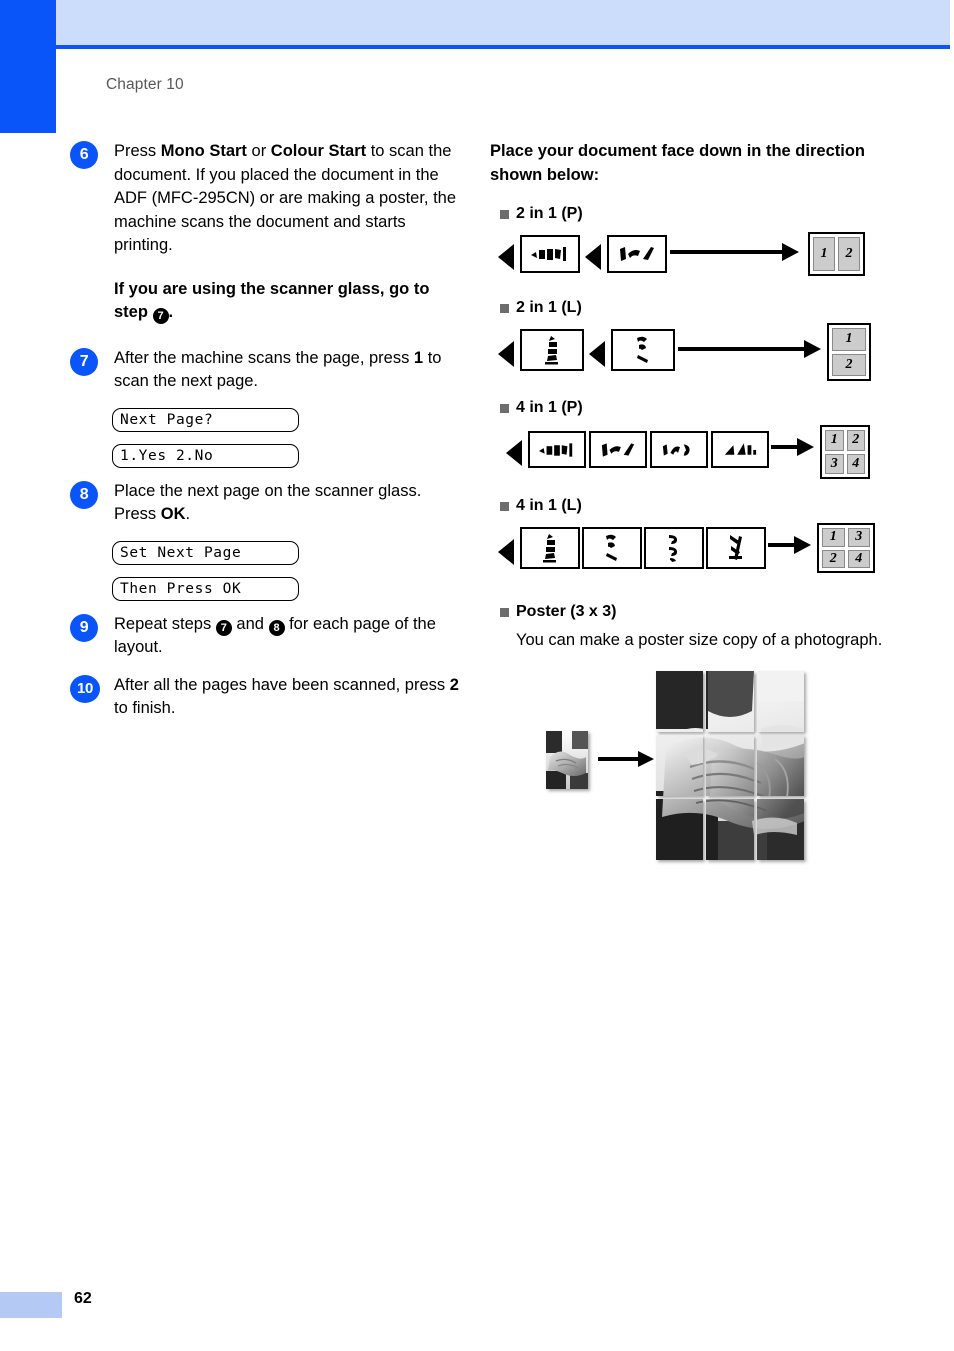 The image size is (954, 1351). What do you see at coordinates (203, 151) in the screenshot?
I see `step-6-mono-start: Mono Start` at bounding box center [203, 151].